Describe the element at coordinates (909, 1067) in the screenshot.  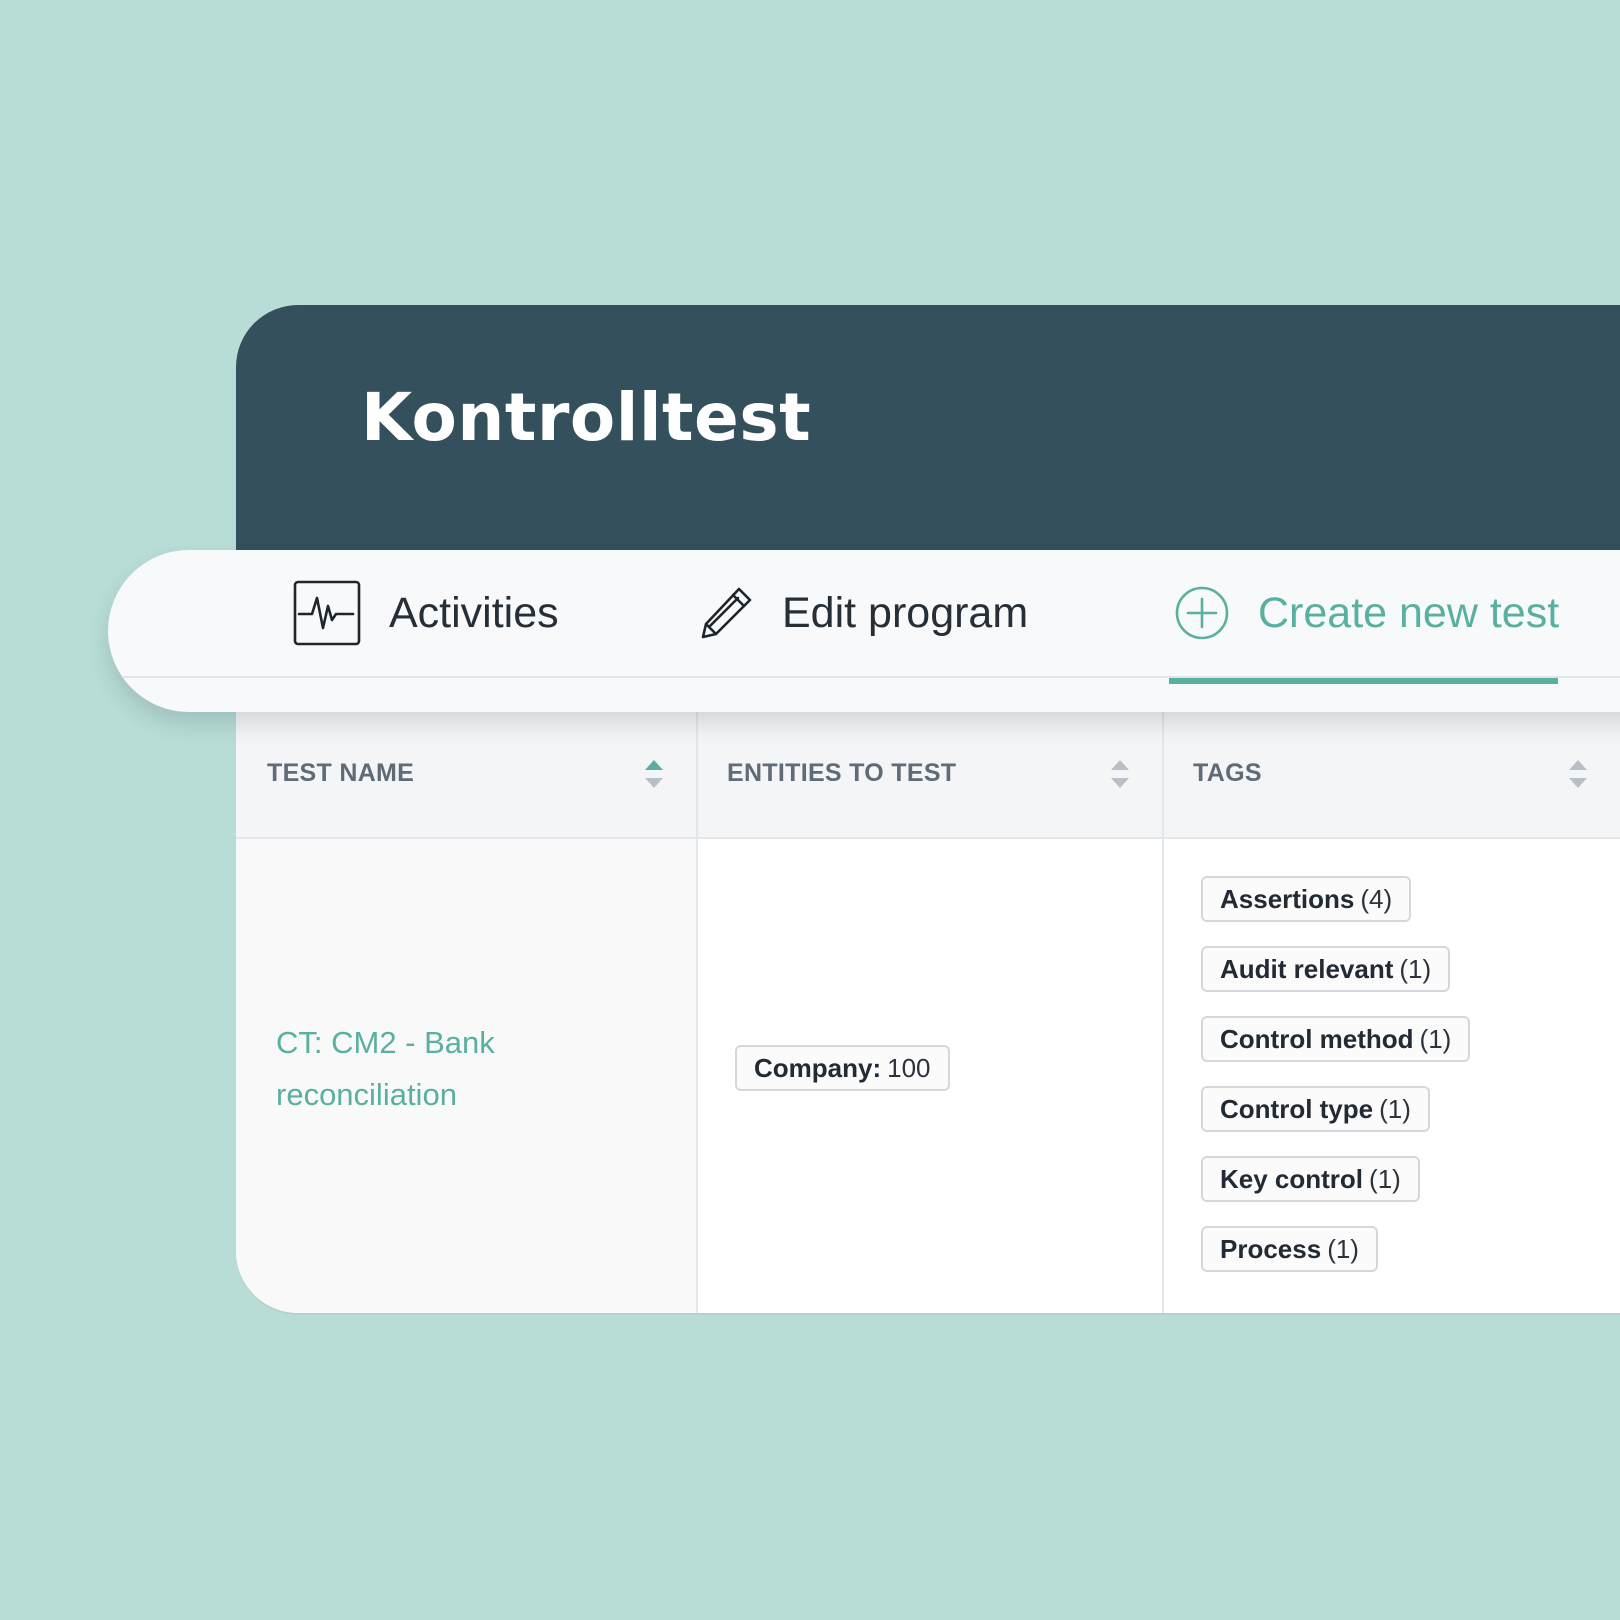
I see `entity-value: 100` at that location.